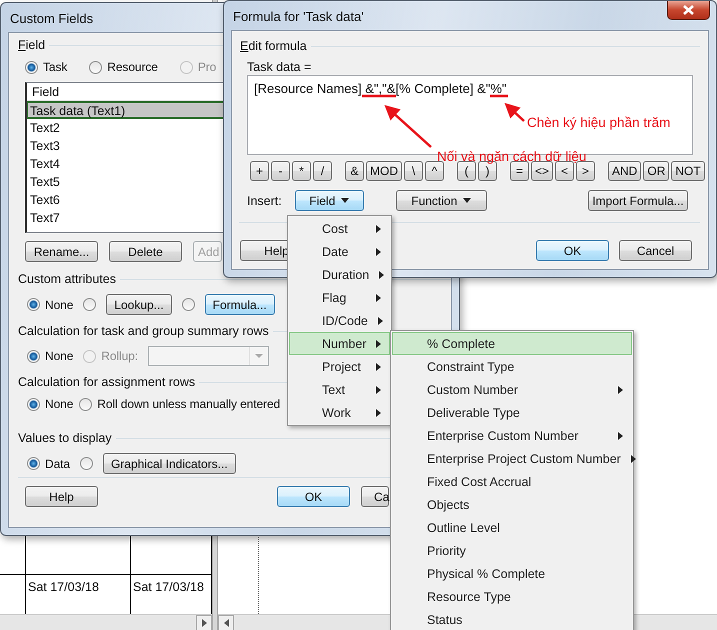 This screenshot has height=630, width=717. What do you see at coordinates (466, 171) in the screenshot?
I see `operator-button: (` at bounding box center [466, 171].